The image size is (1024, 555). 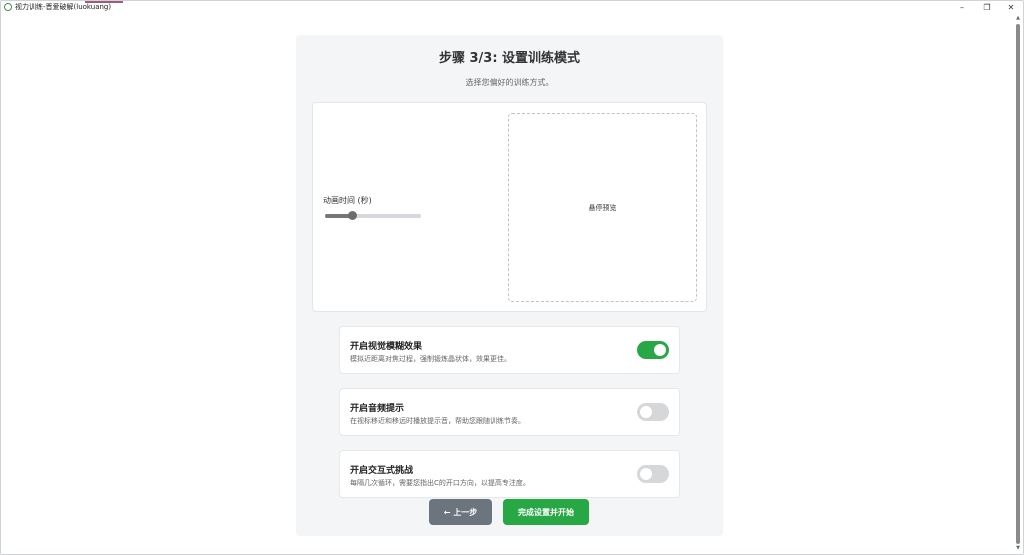 I want to click on option-interactive-challenge: 开启交互式挑战 每隔几次循环，需要您指出C的开口方向，以提高专注度。, so click(x=509, y=474).